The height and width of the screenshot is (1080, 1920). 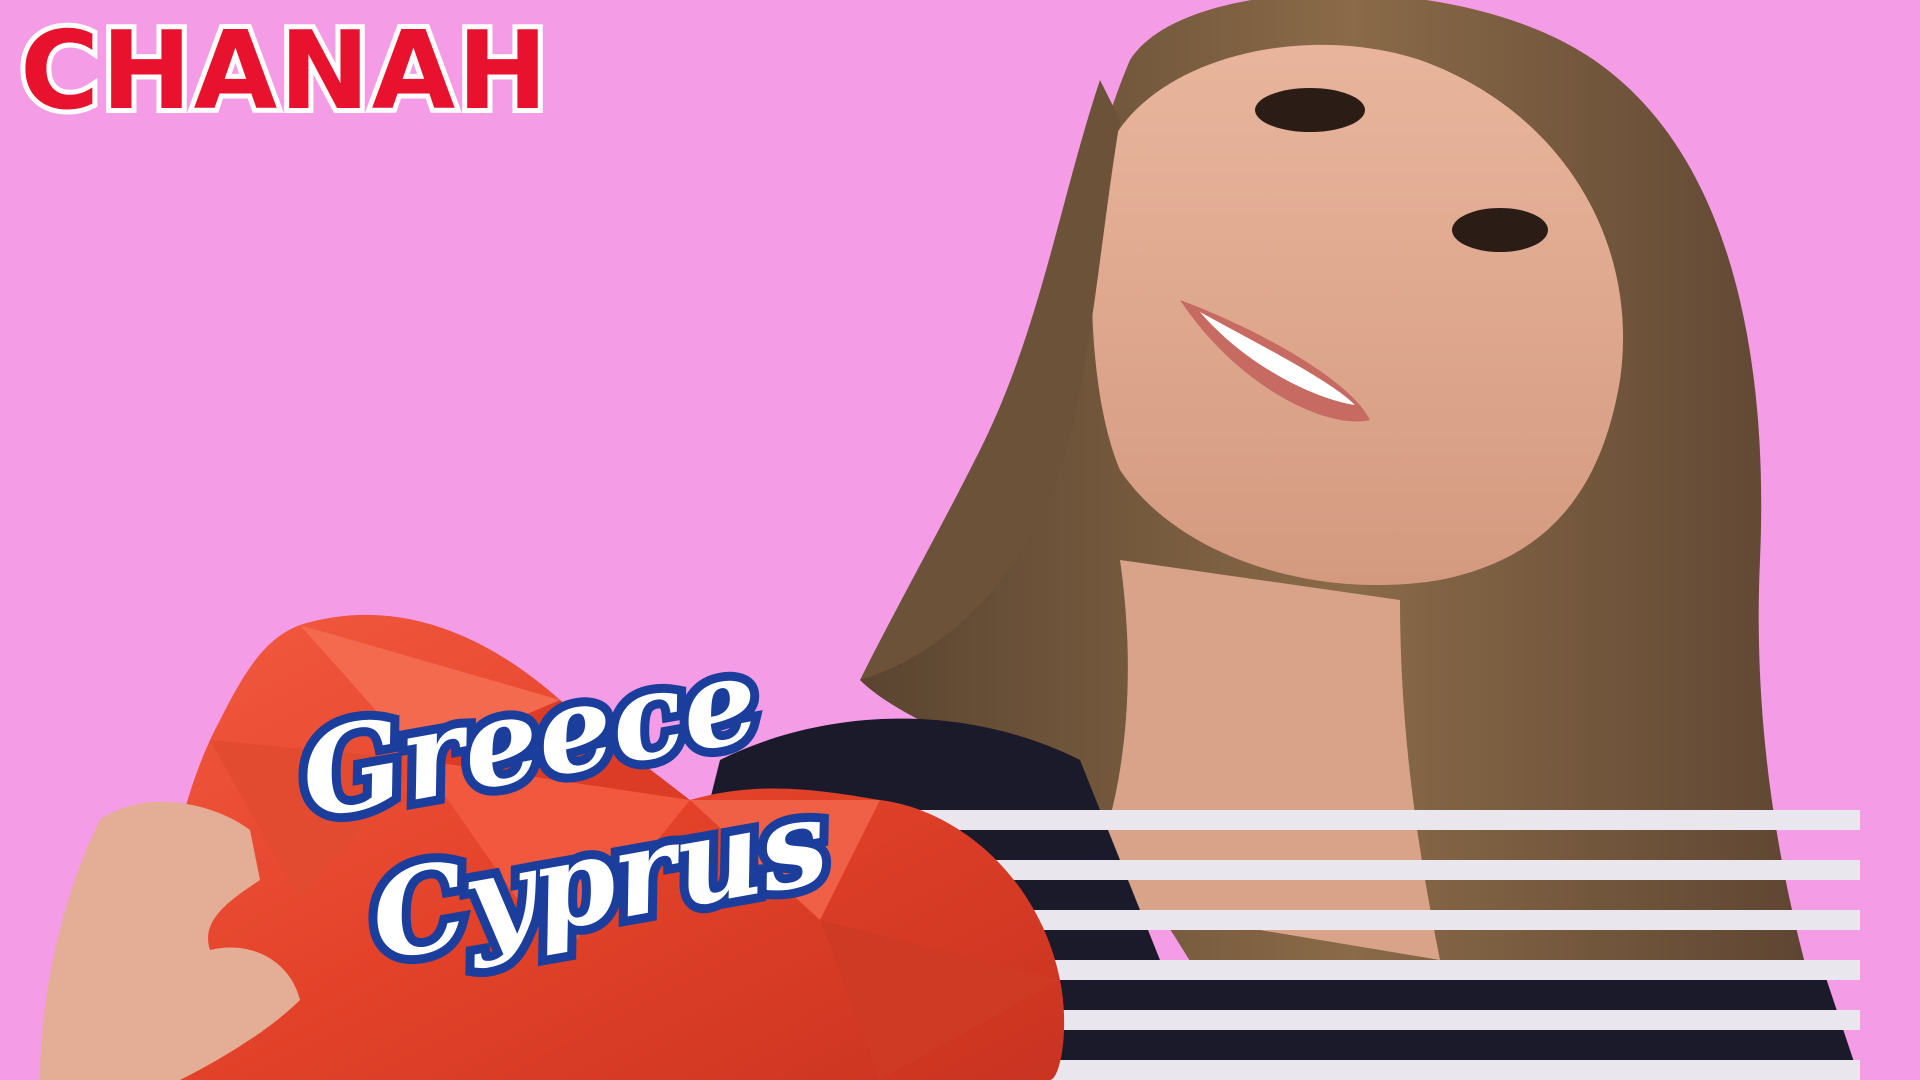 I want to click on channel-title: CHANAH, so click(x=284, y=71).